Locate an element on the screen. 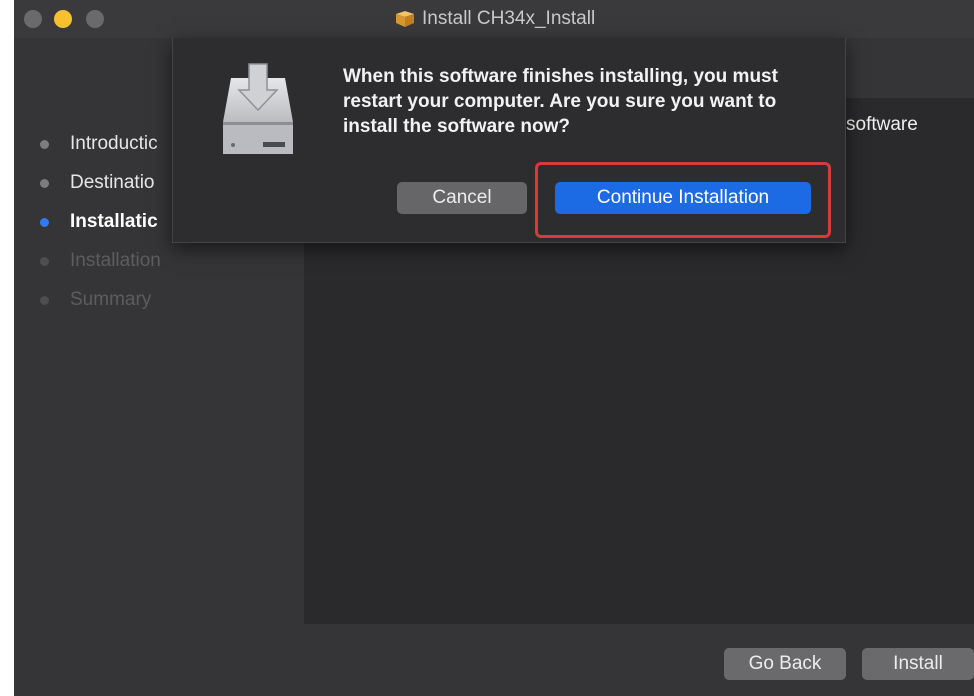 Image resolution: width=974 pixels, height=696 pixels. package-icon is located at coordinates (405, 19).